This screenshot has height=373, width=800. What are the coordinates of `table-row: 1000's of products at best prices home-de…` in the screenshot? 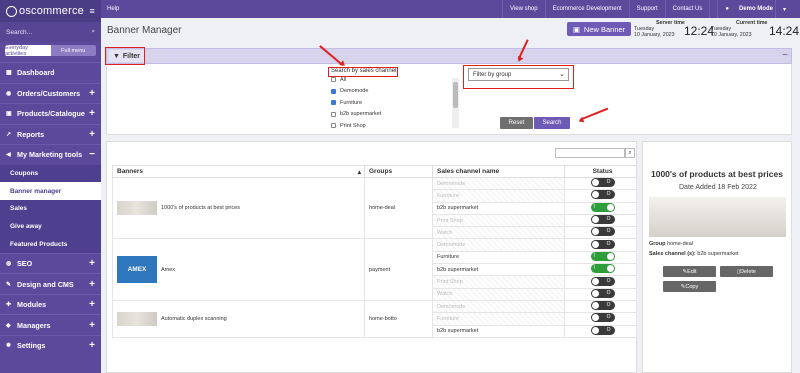 It's located at (374, 208).